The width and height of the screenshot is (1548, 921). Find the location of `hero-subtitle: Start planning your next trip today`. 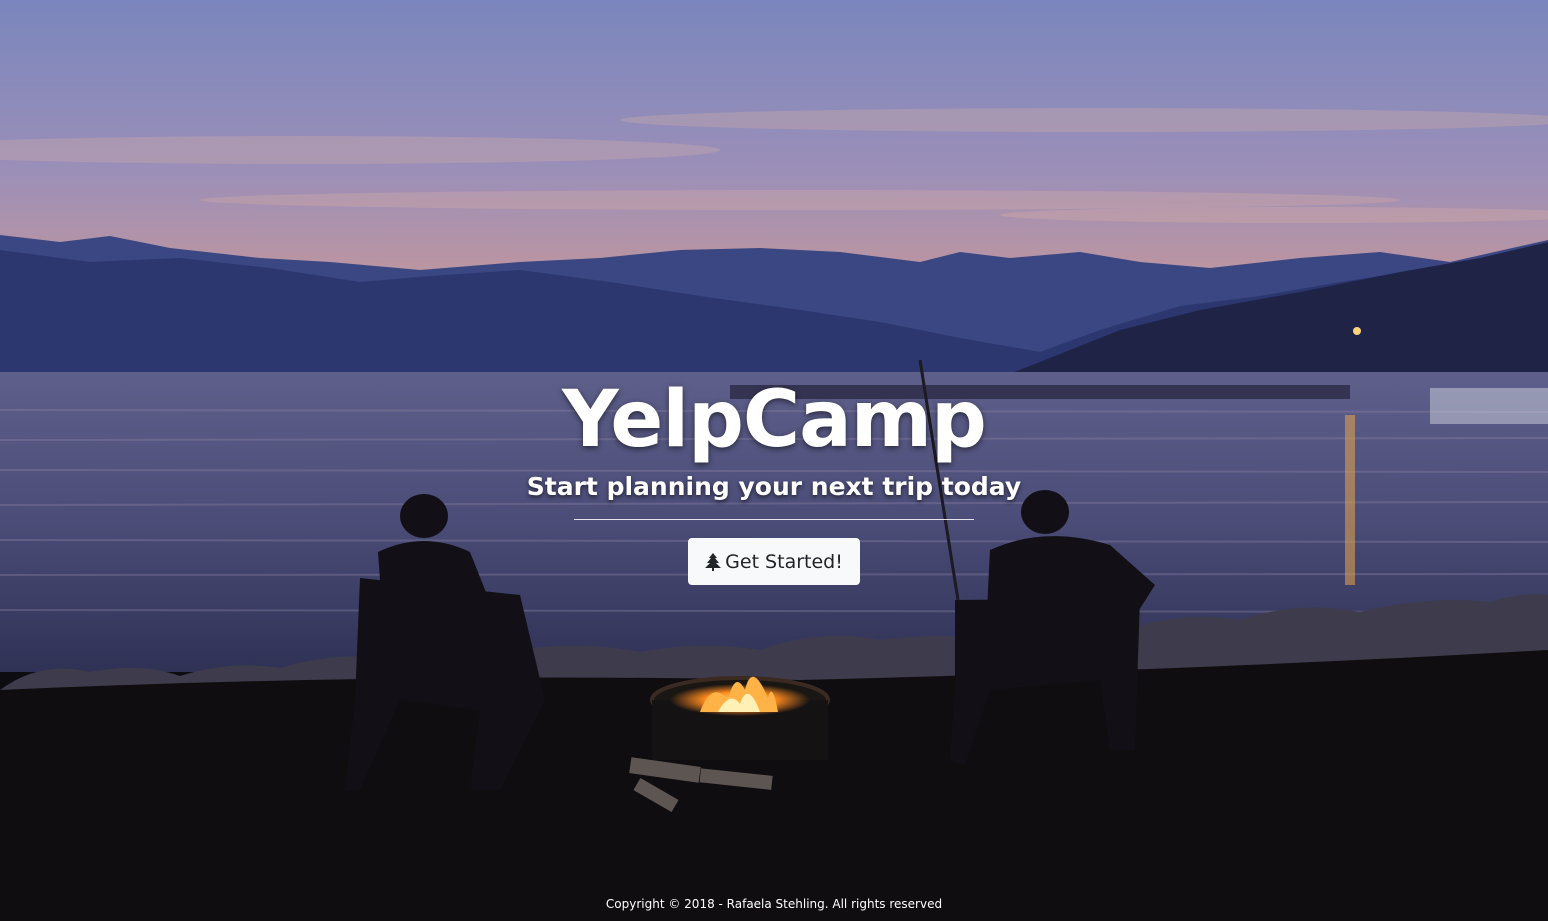

hero-subtitle: Start planning your next trip today is located at coordinates (774, 486).